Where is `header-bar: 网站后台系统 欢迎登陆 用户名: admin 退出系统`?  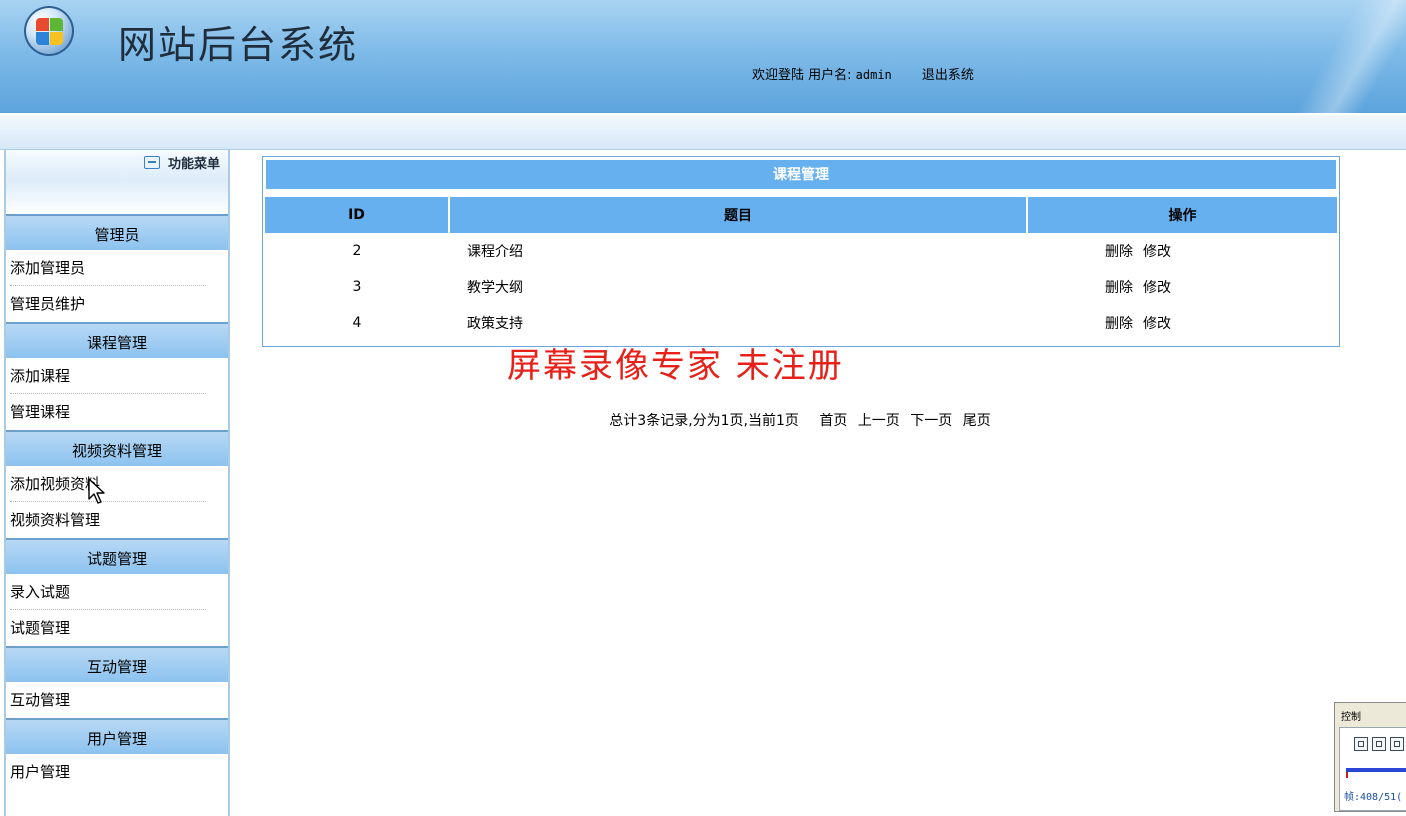 header-bar: 网站后台系统 欢迎登陆 用户名: admin 退出系统 is located at coordinates (703, 57).